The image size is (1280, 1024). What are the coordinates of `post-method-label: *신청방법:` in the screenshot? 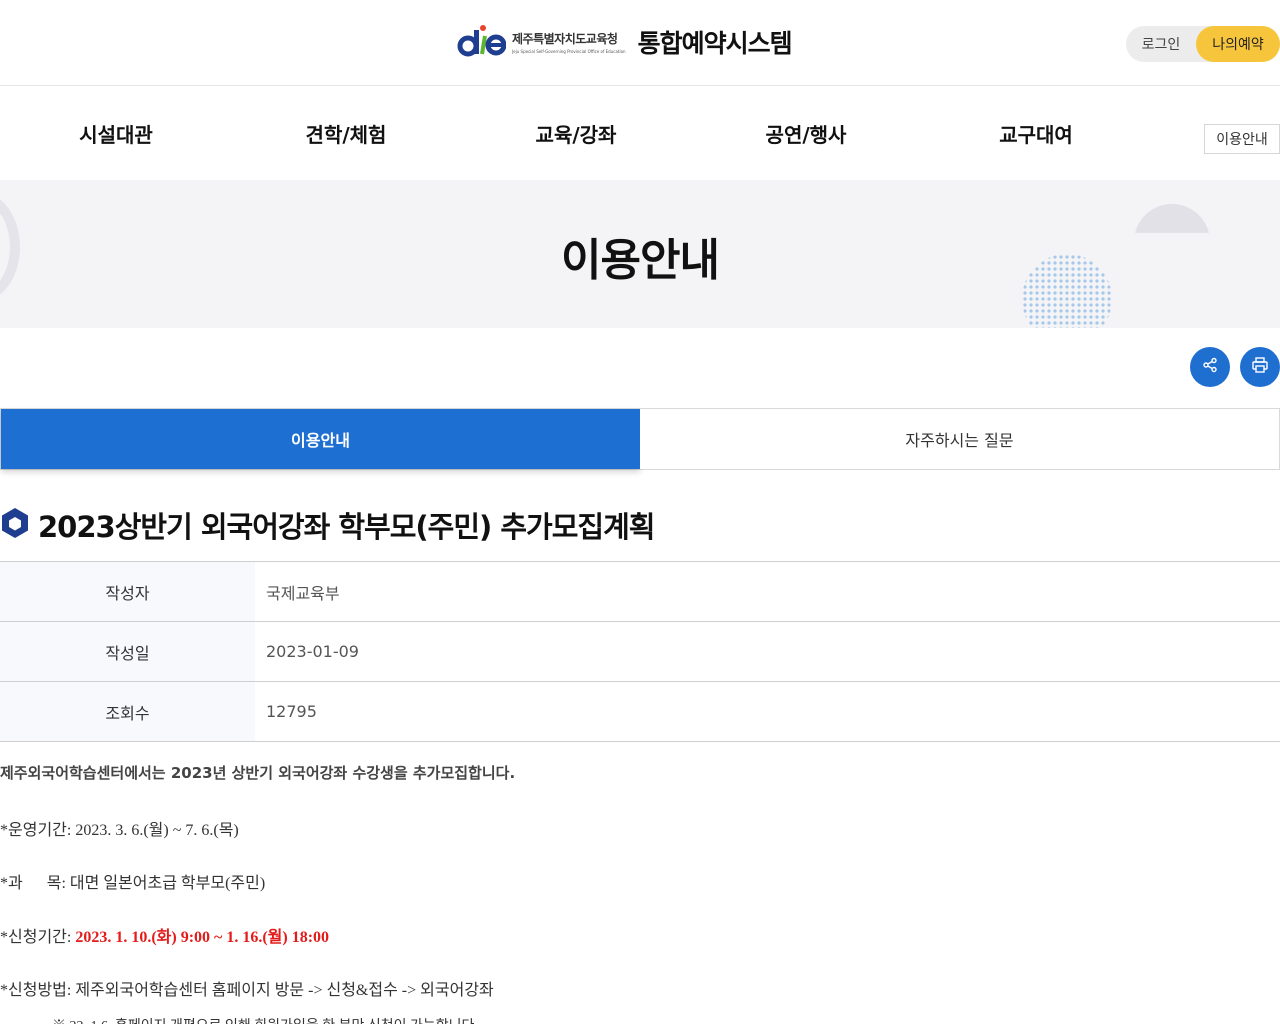 It's located at (38, 990).